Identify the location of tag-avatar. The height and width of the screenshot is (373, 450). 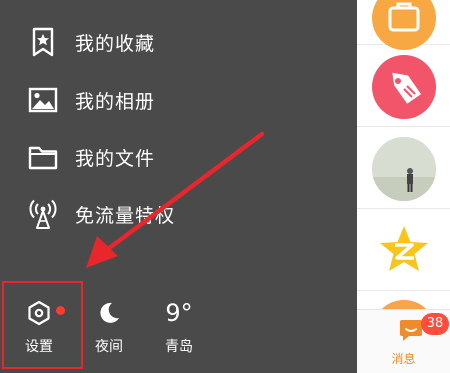
(404, 87).